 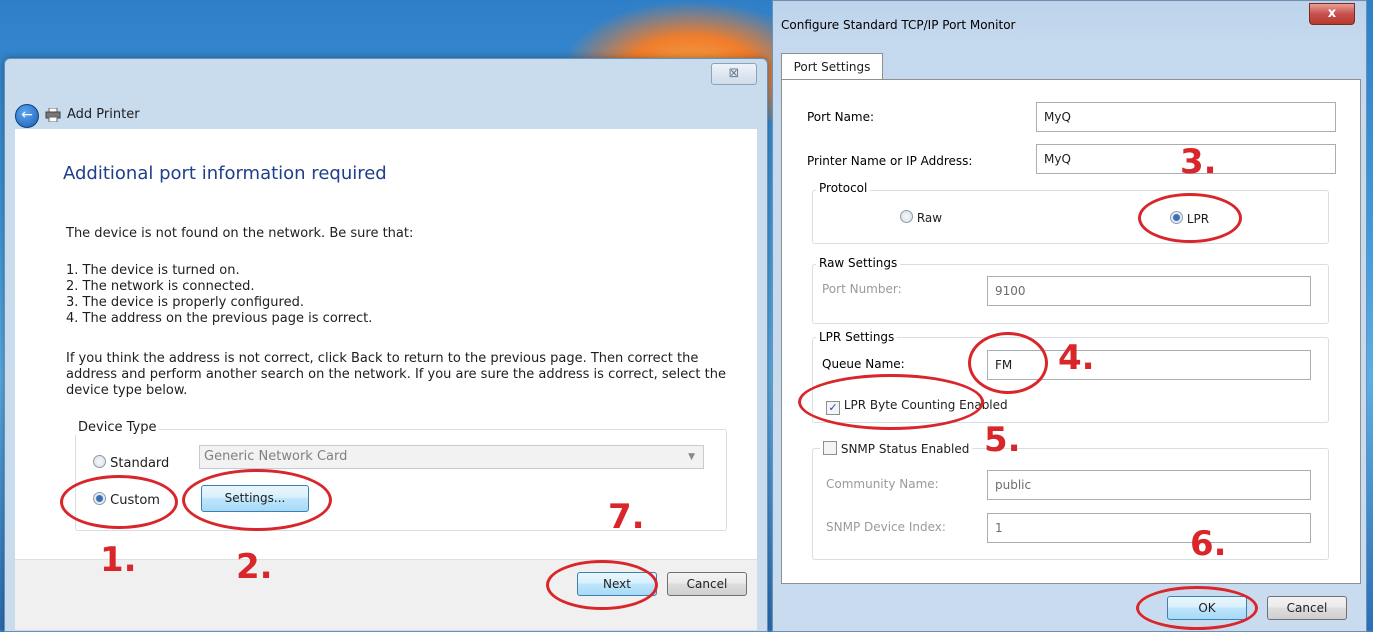 What do you see at coordinates (602, 585) in the screenshot?
I see `annotation-circle-next` at bounding box center [602, 585].